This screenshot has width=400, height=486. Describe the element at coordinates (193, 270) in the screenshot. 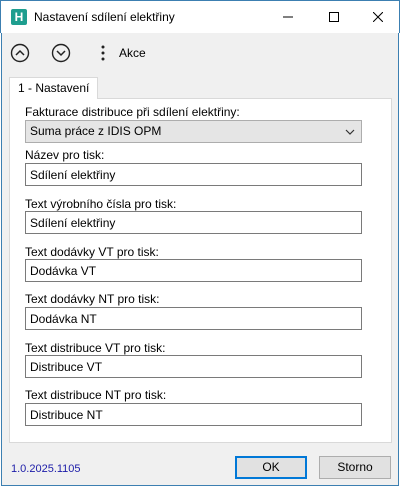

I see `dodavka-vt-input` at that location.